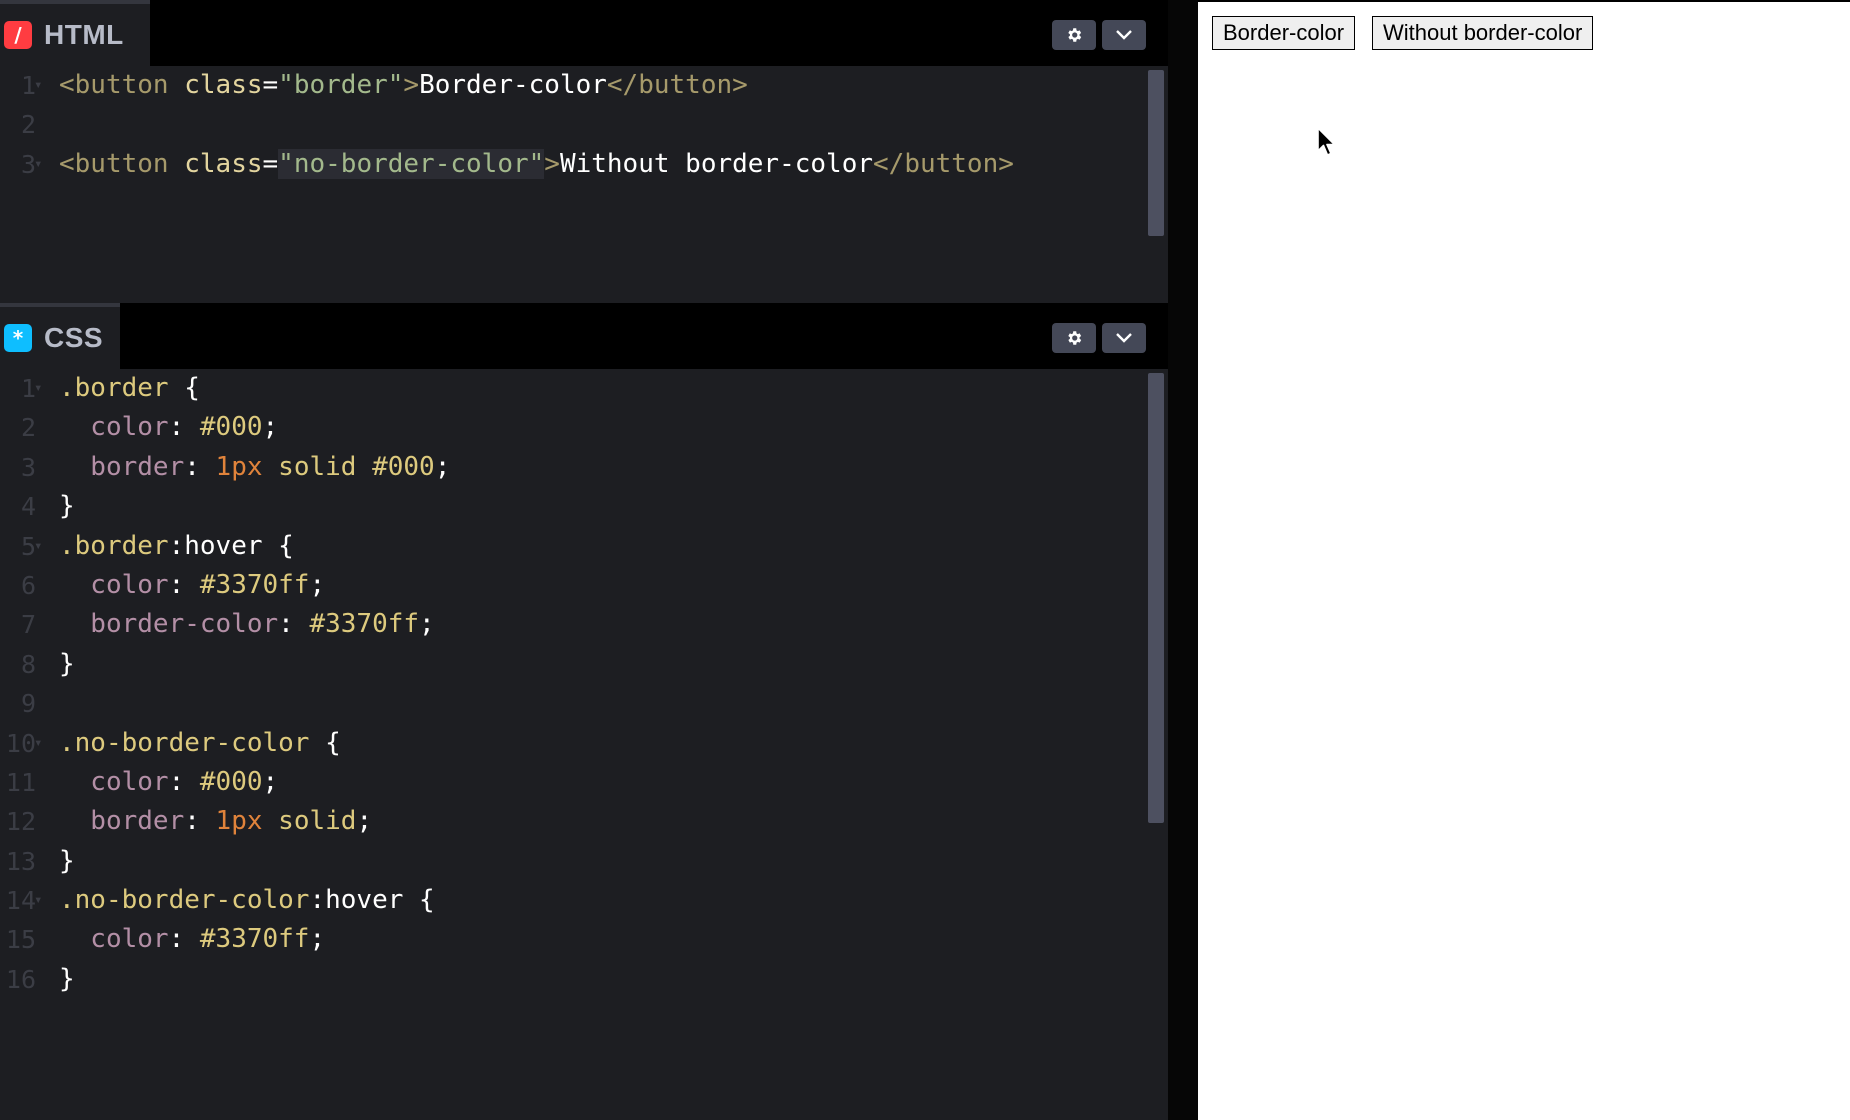  What do you see at coordinates (20, 822) in the screenshot?
I see `line-number: 12` at bounding box center [20, 822].